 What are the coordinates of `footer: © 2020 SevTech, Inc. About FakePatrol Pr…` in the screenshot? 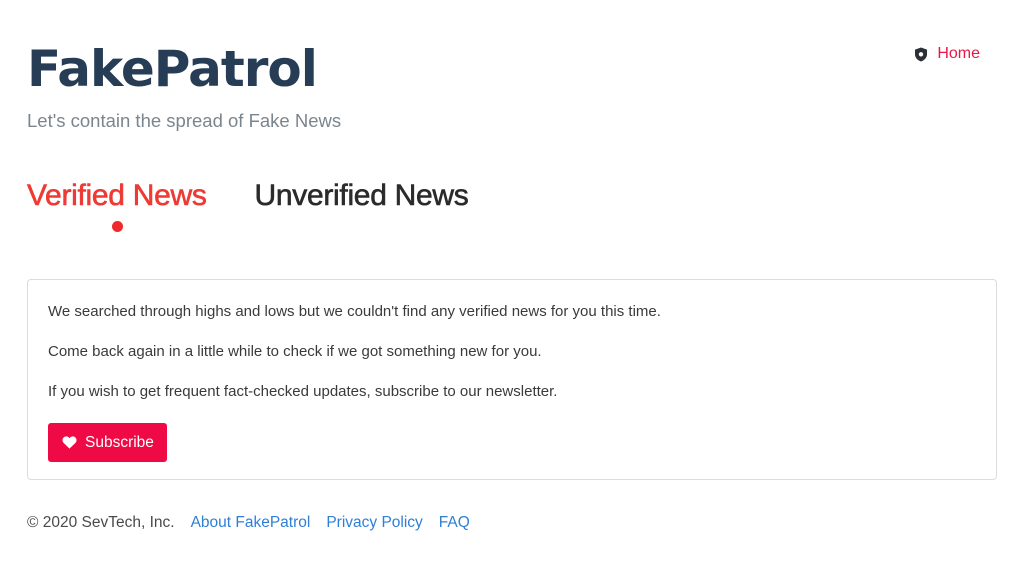 It's located at (256, 523).